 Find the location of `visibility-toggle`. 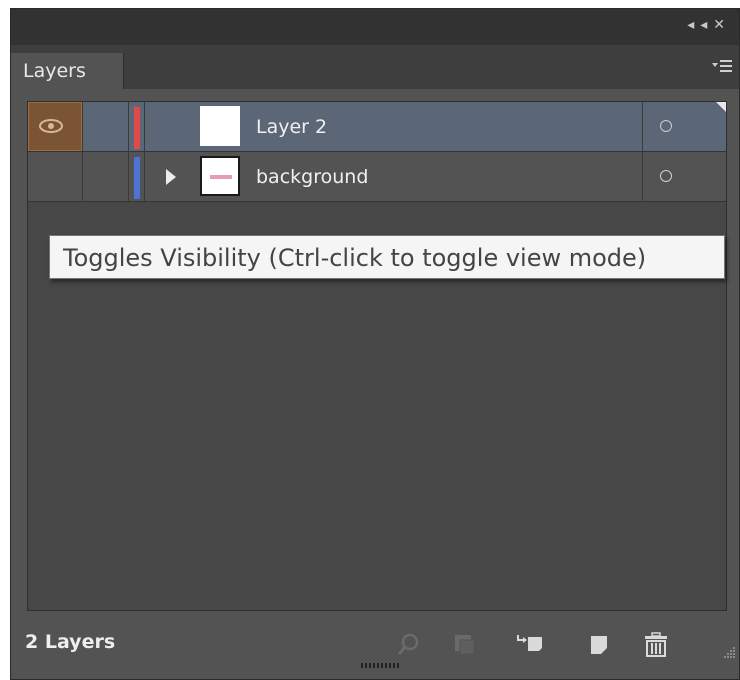

visibility-toggle is located at coordinates (55, 126).